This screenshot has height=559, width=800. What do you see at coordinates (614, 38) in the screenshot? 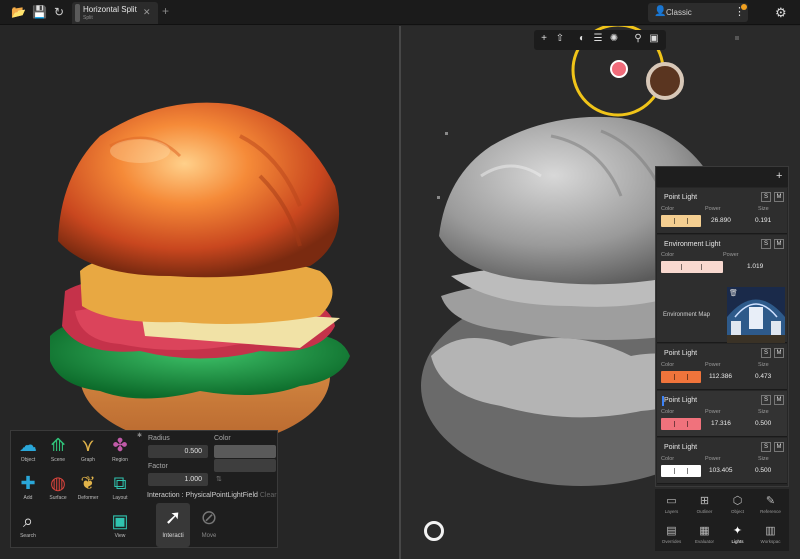
I see `light-bulb-icon: ✺` at bounding box center [614, 38].